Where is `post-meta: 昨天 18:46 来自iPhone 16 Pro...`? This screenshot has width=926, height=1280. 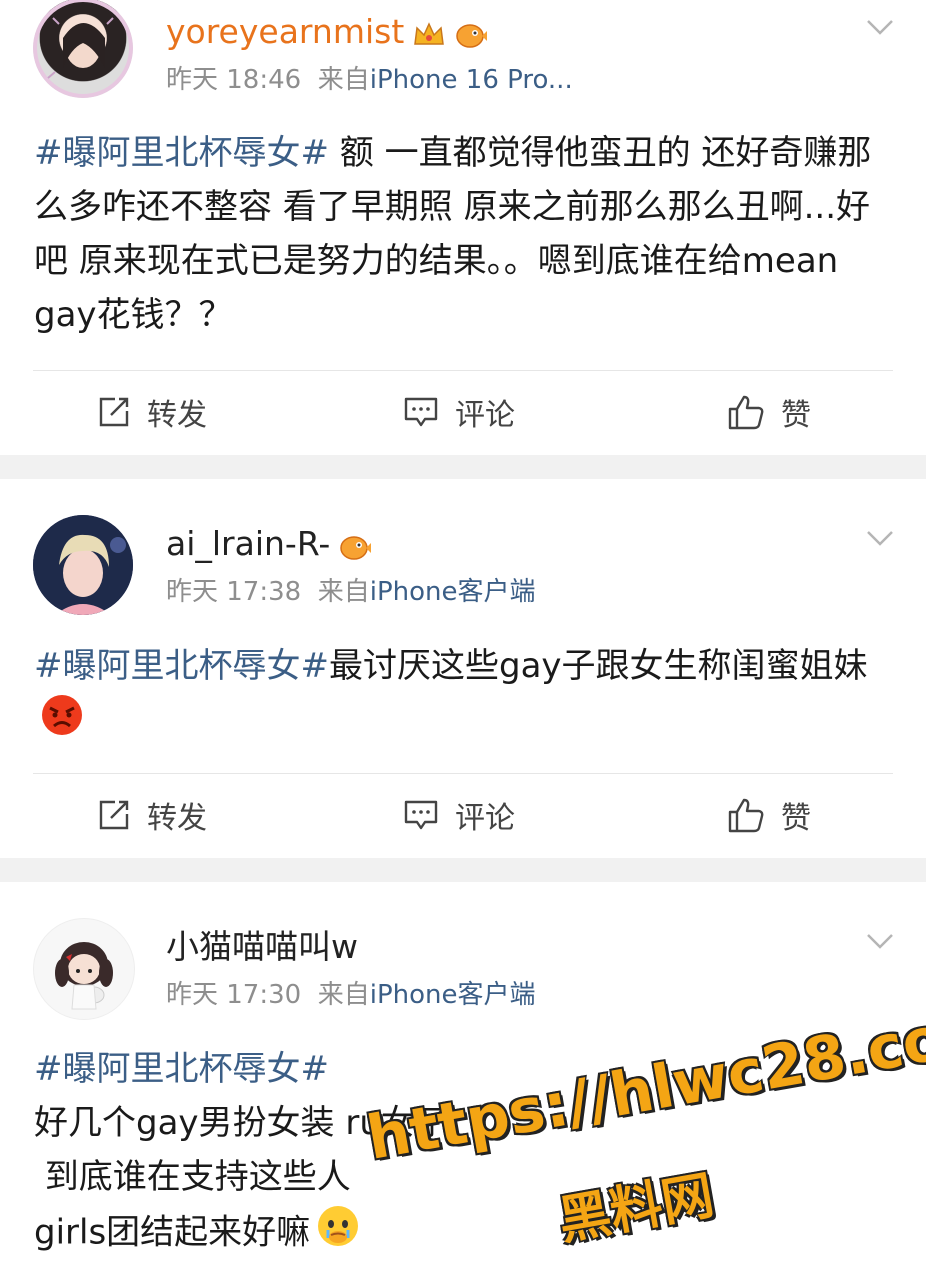 post-meta: 昨天 18:46 来自iPhone 16 Pro... is located at coordinates (369, 80).